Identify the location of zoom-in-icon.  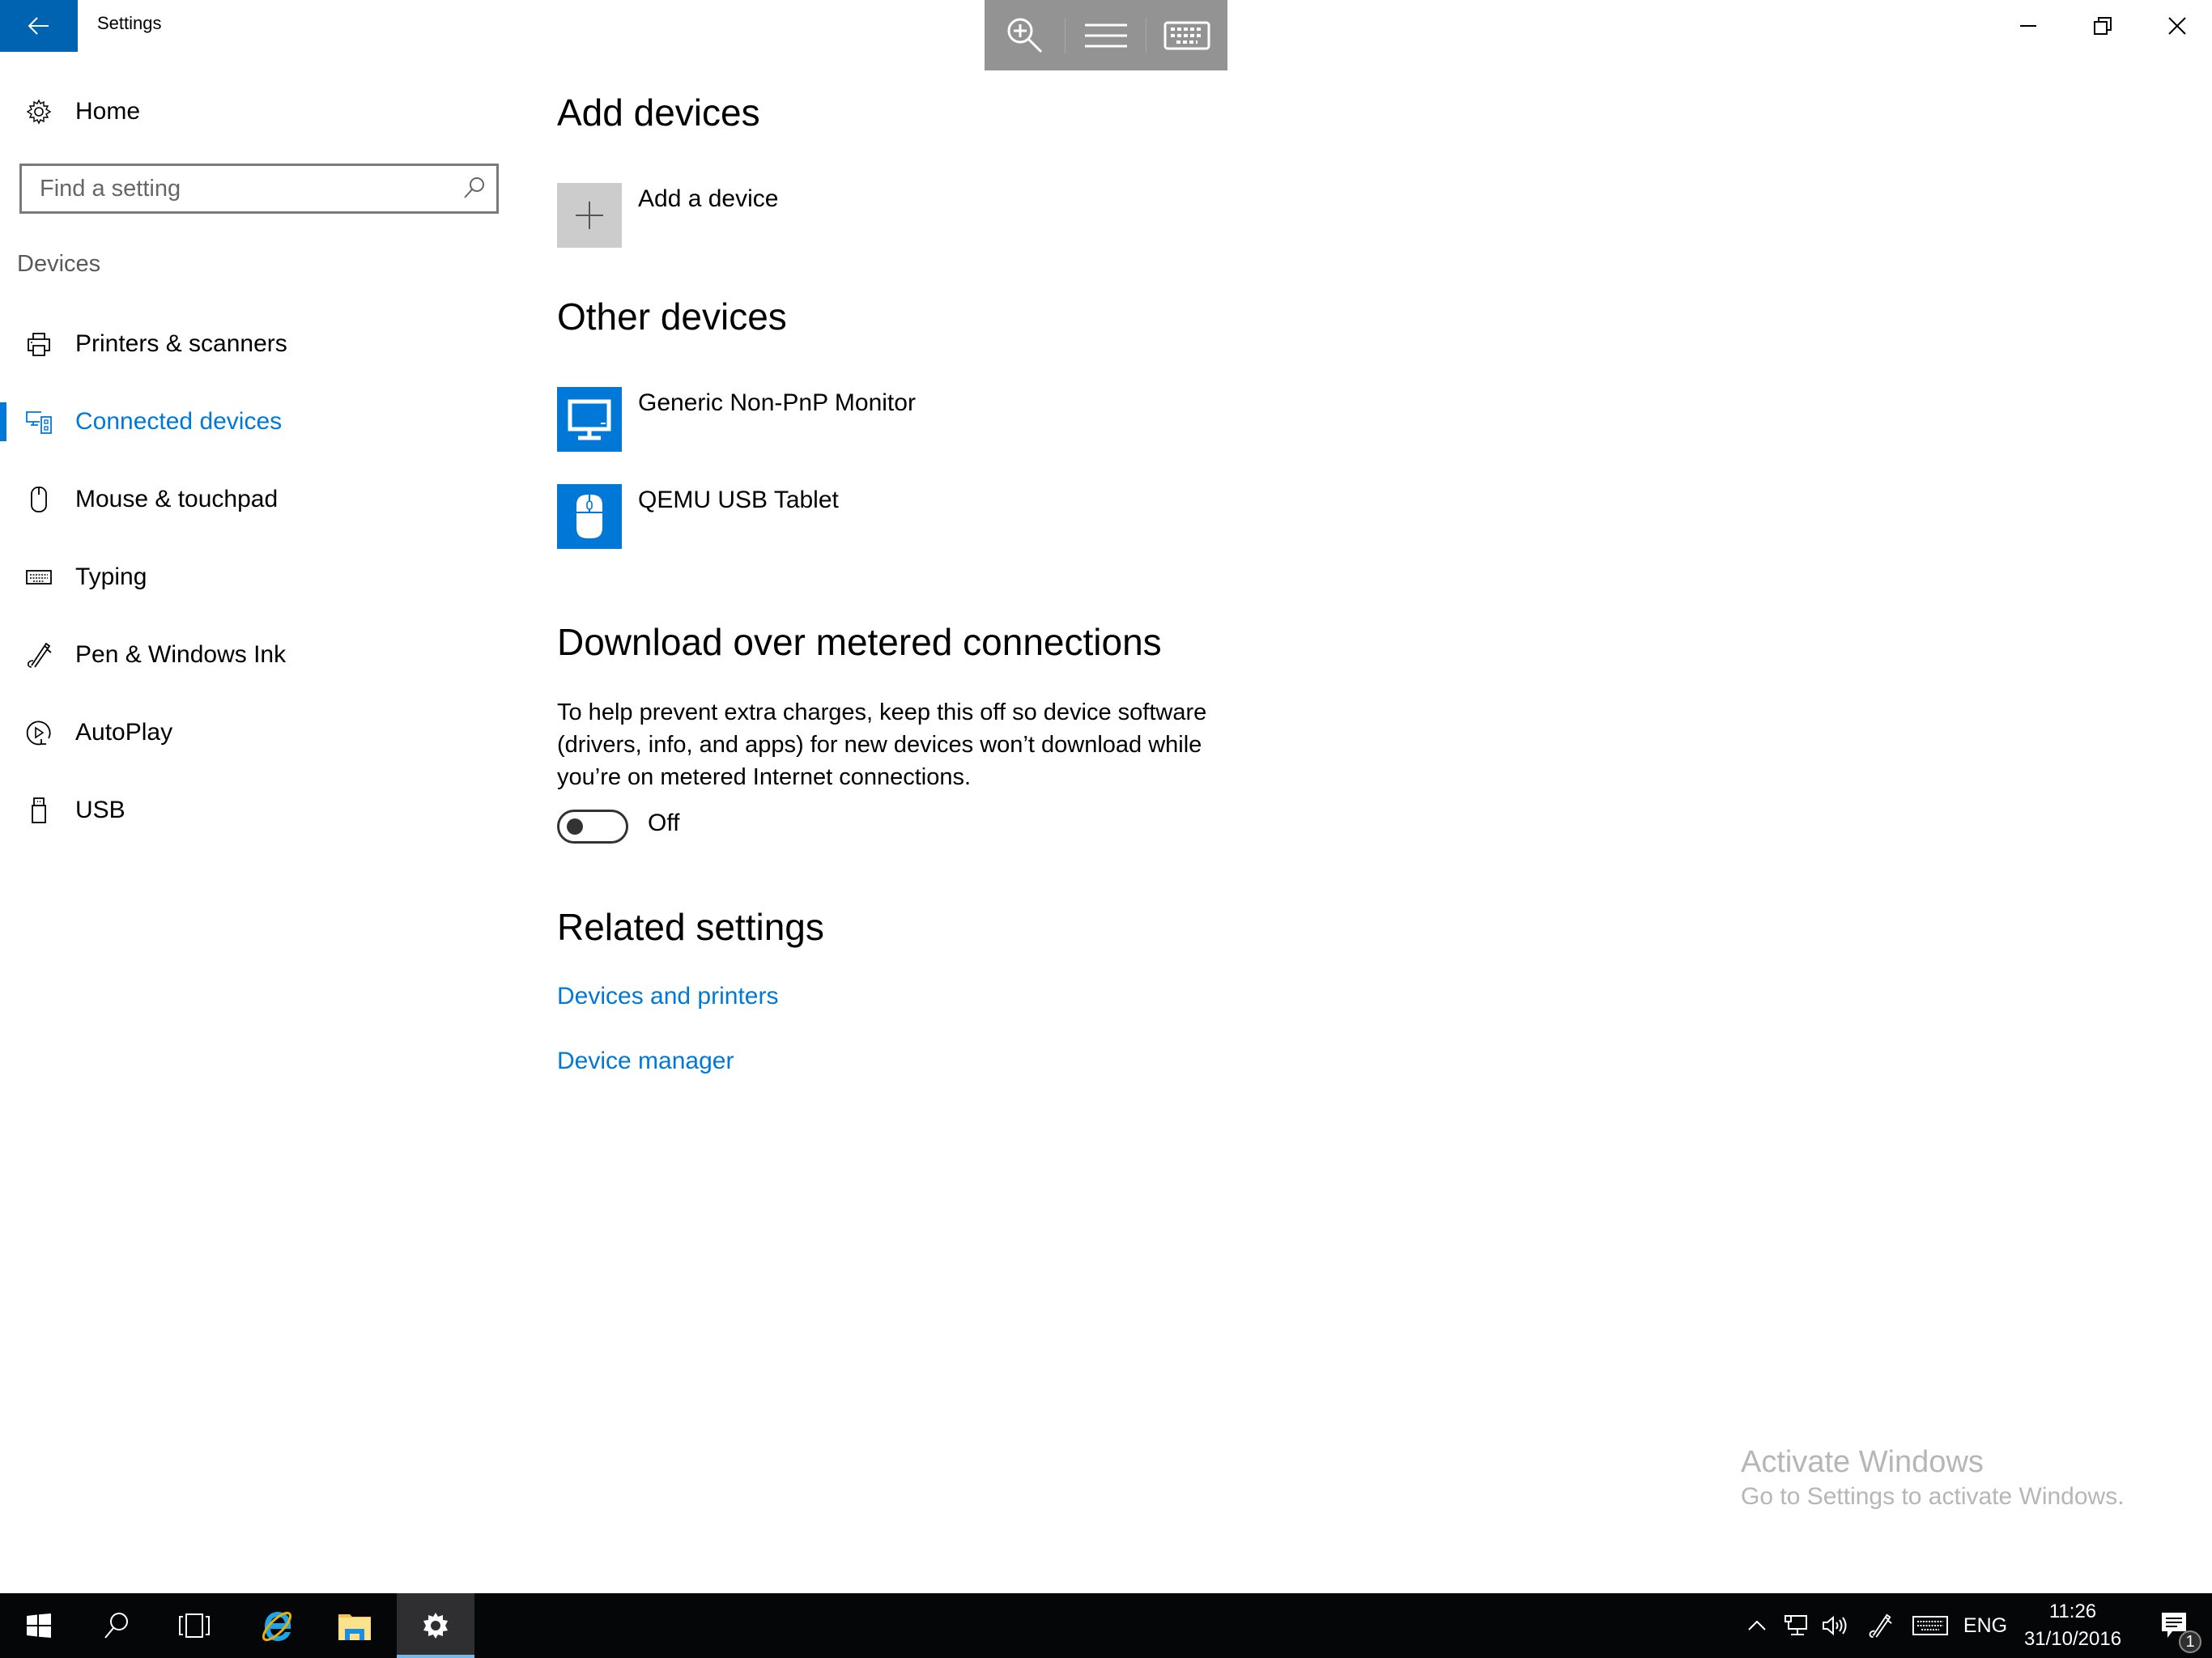
(1025, 35).